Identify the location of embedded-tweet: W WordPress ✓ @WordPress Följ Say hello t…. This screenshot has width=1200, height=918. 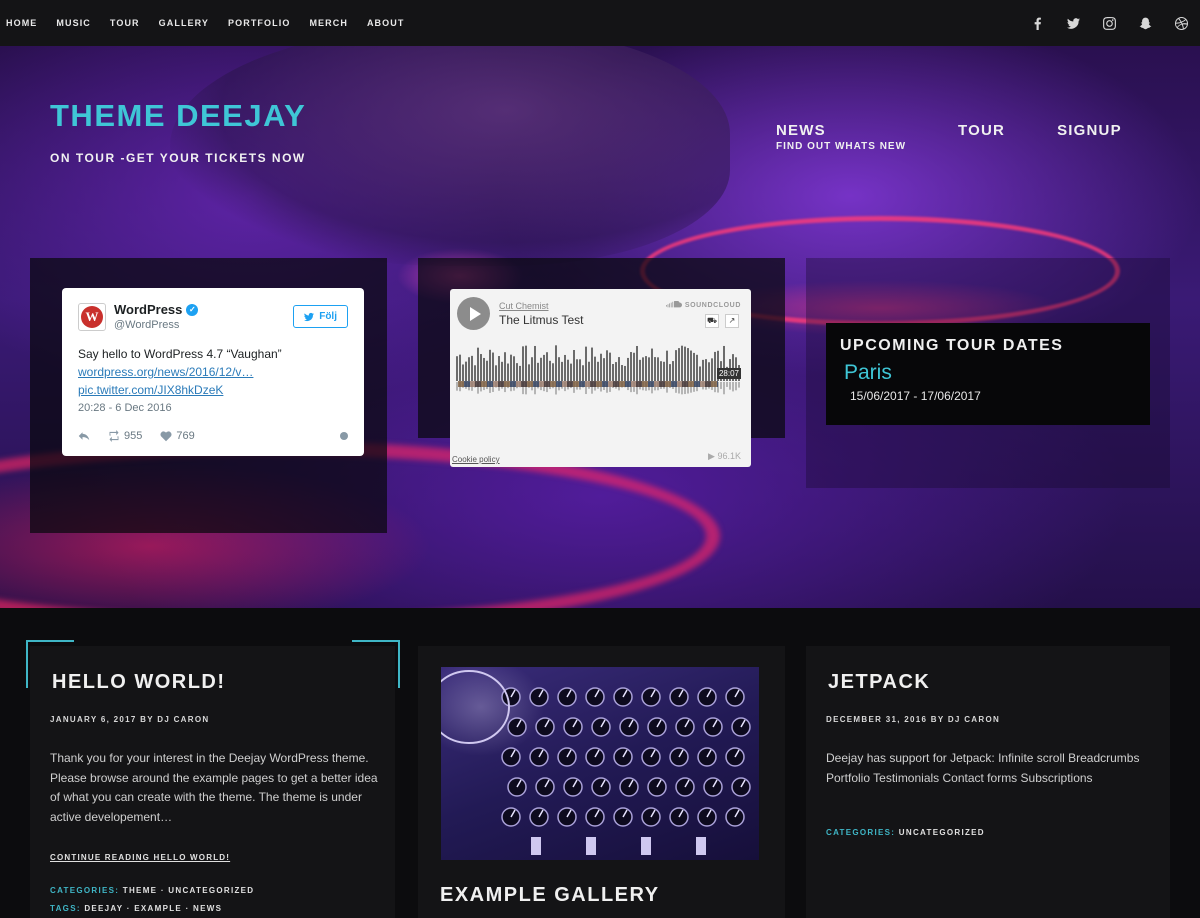
(213, 372).